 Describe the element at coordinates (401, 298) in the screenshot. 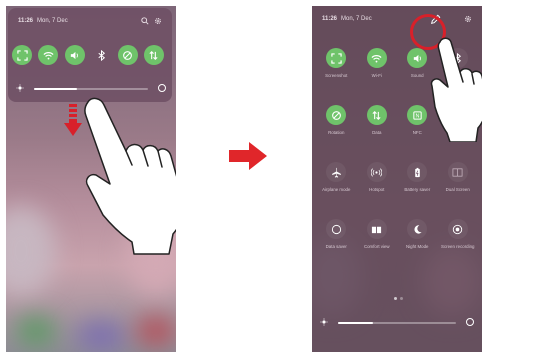

I see `page-dot` at that location.